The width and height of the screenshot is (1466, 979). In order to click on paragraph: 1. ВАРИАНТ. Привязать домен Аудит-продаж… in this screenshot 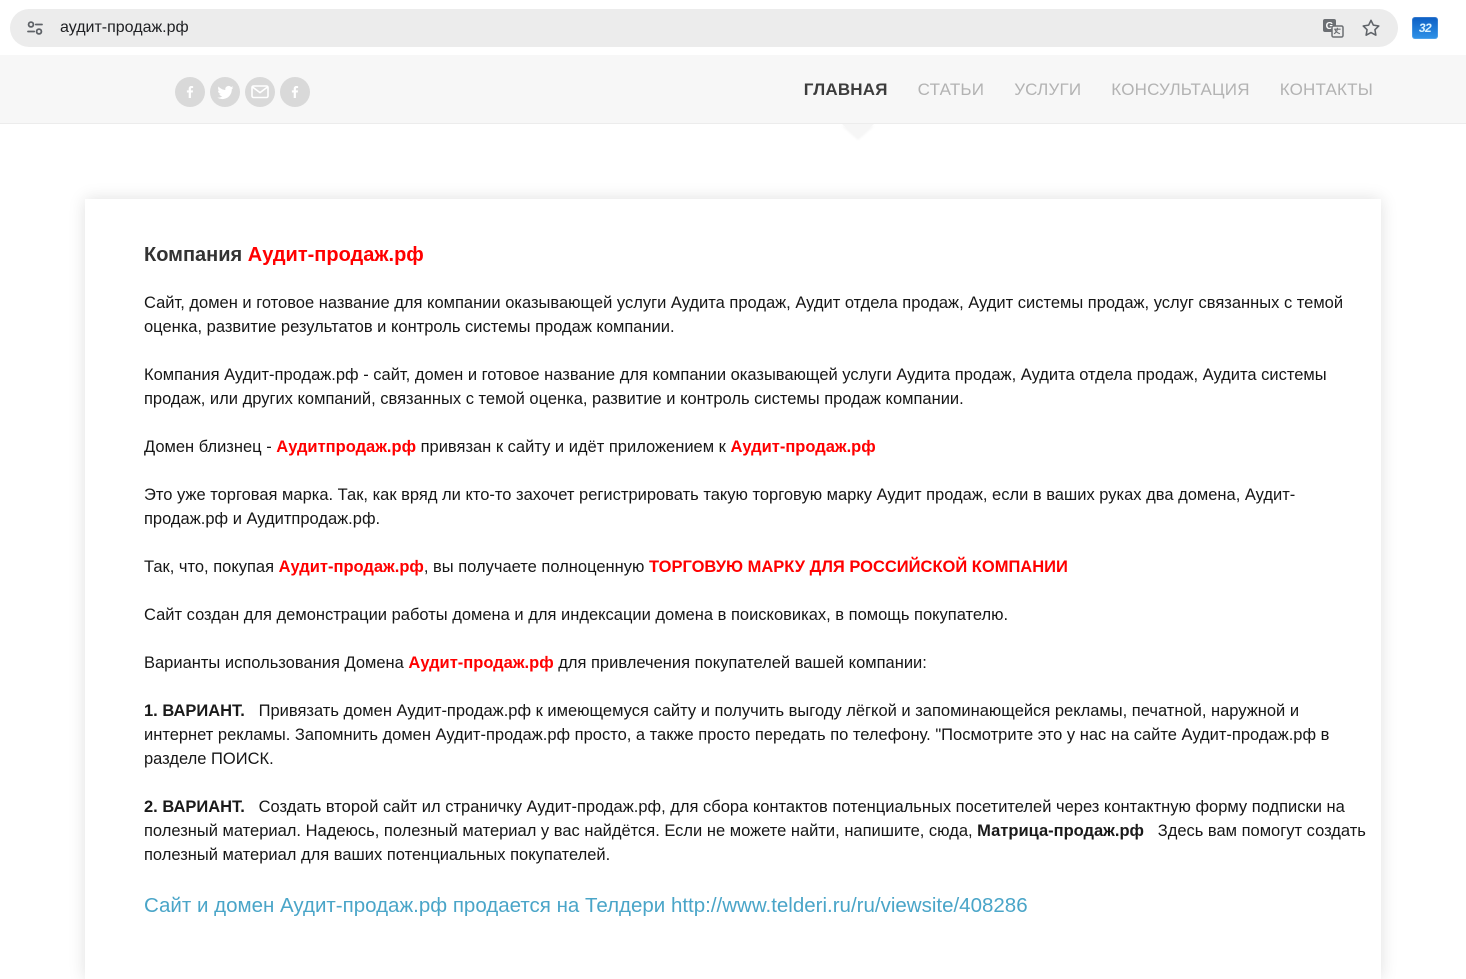, I will do `click(757, 735)`.